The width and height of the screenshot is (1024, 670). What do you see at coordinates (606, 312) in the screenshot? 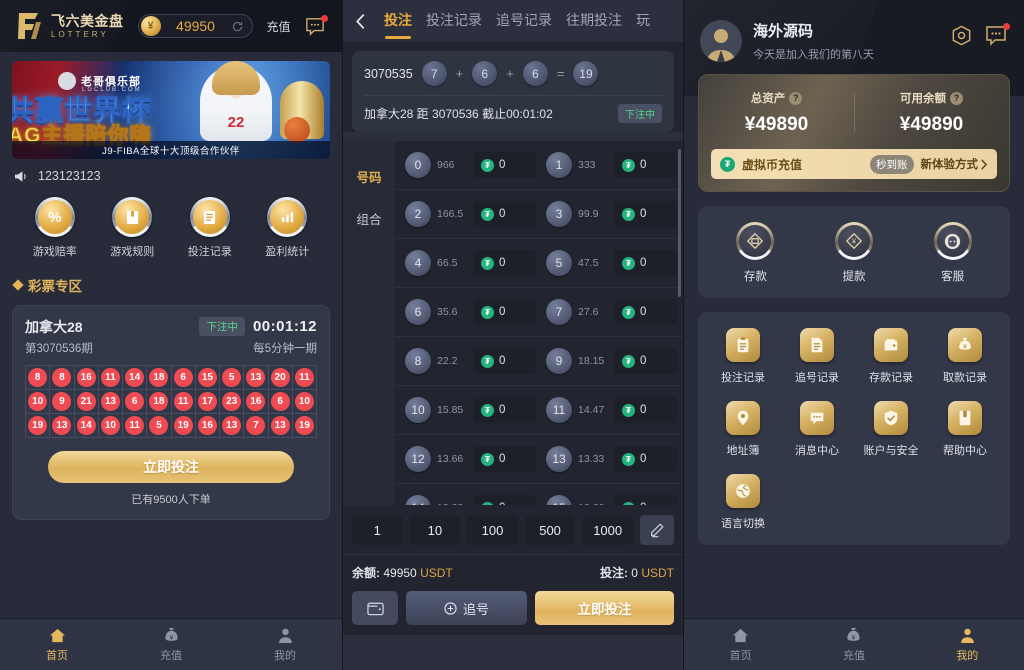
I see `bet-option: 7 27.6 ₮ 0` at bounding box center [606, 312].